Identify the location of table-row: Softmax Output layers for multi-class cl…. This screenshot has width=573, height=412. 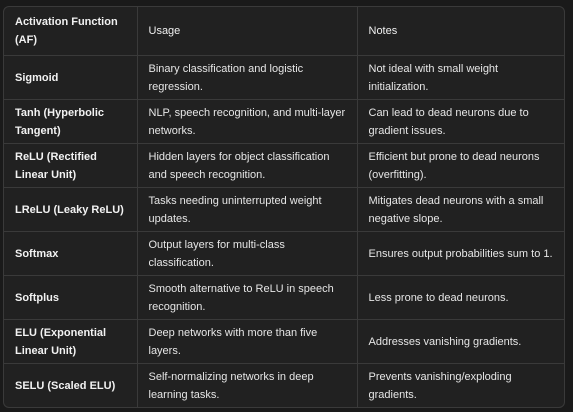
(284, 253).